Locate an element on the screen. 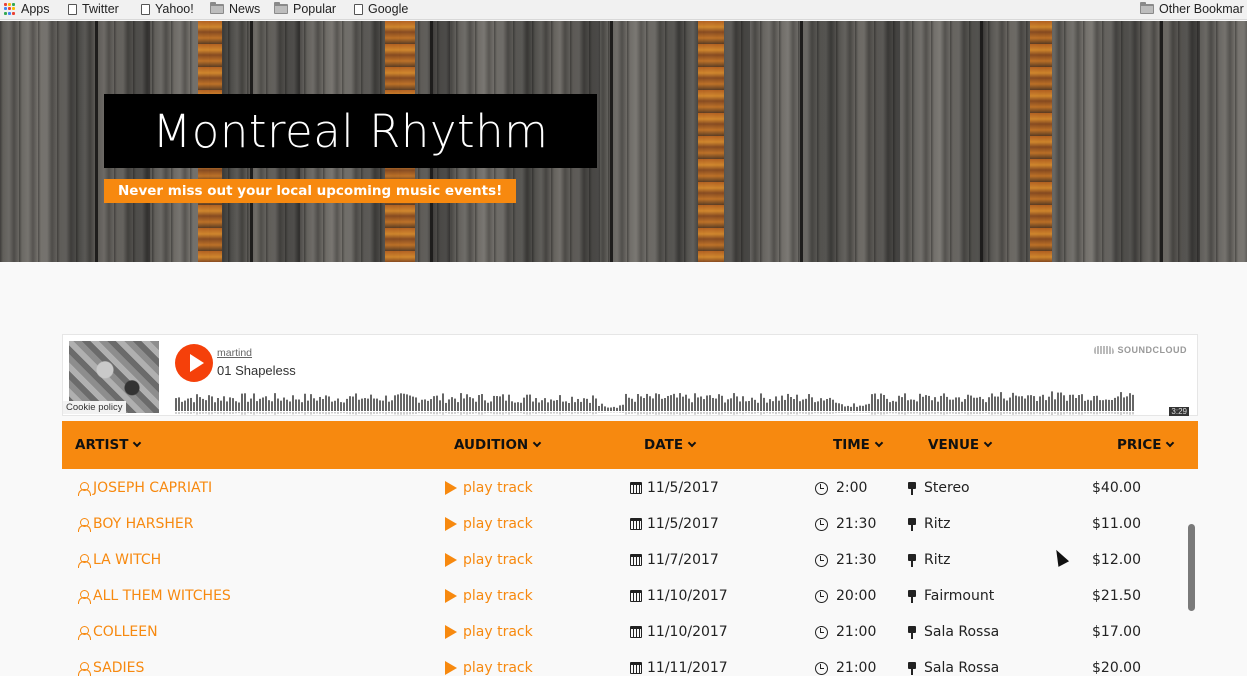 The width and height of the screenshot is (1247, 676). bookmark-label: News is located at coordinates (245, 9).